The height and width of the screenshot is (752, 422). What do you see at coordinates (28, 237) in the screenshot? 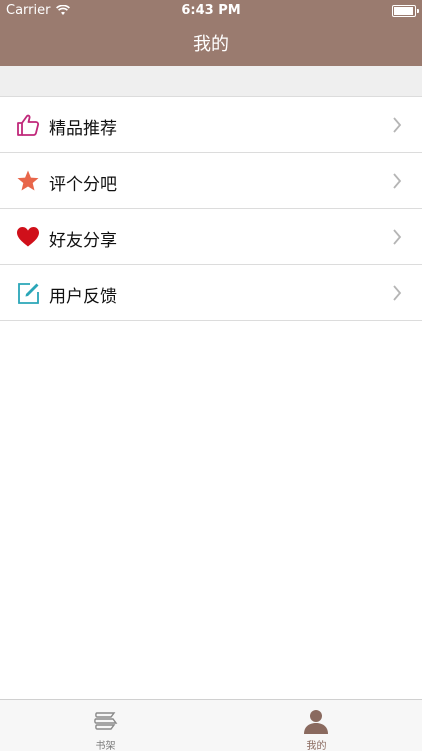
I see `heart-icon` at bounding box center [28, 237].